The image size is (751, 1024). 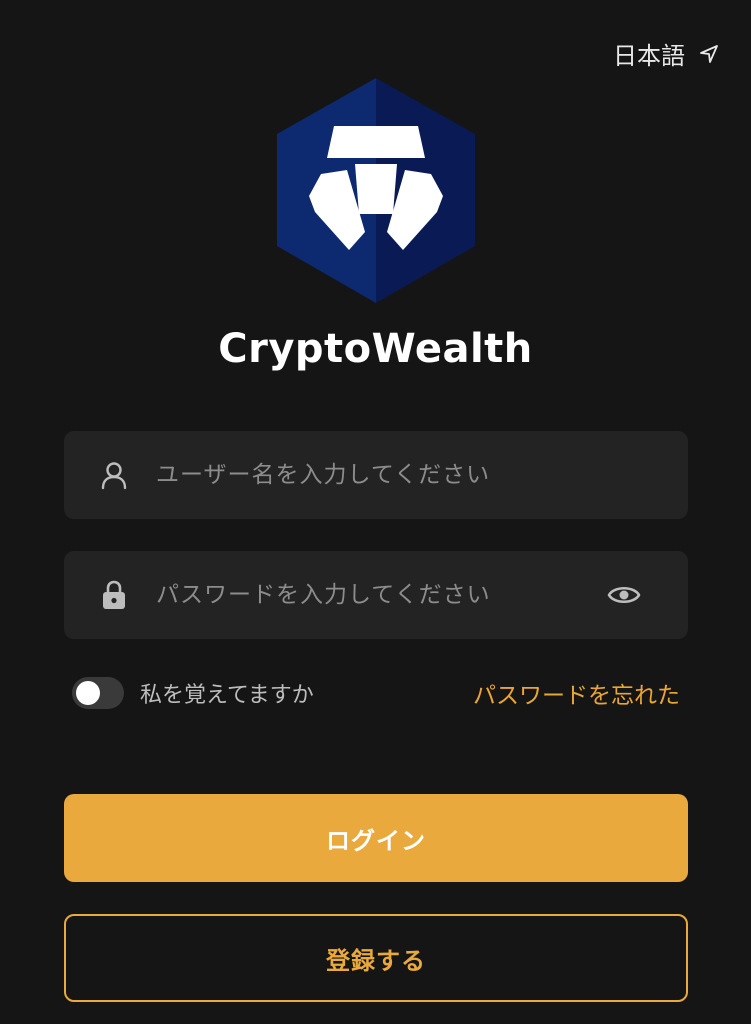 I want to click on forgot-password-link: パスワードを忘れた, so click(x=576, y=693).